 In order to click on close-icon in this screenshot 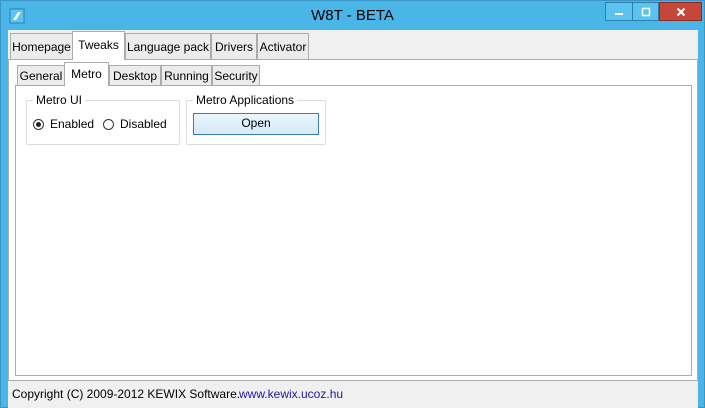, I will do `click(680, 11)`.